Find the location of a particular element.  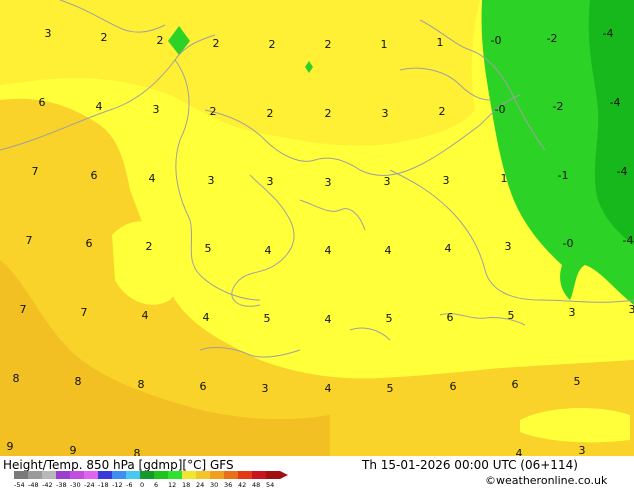

scale-tick-label: 12 is located at coordinates (172, 485).